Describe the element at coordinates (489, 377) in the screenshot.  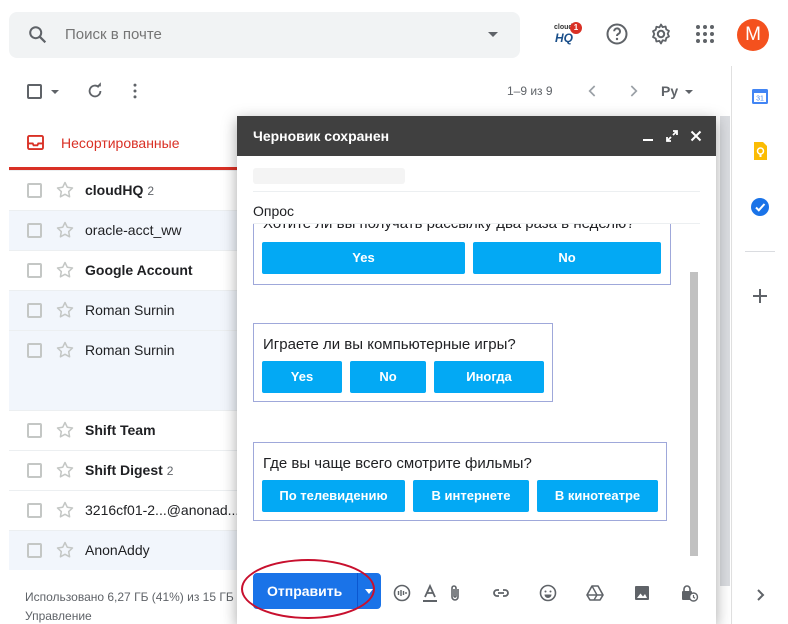
I see `survey-answer-button: Иногда` at that location.